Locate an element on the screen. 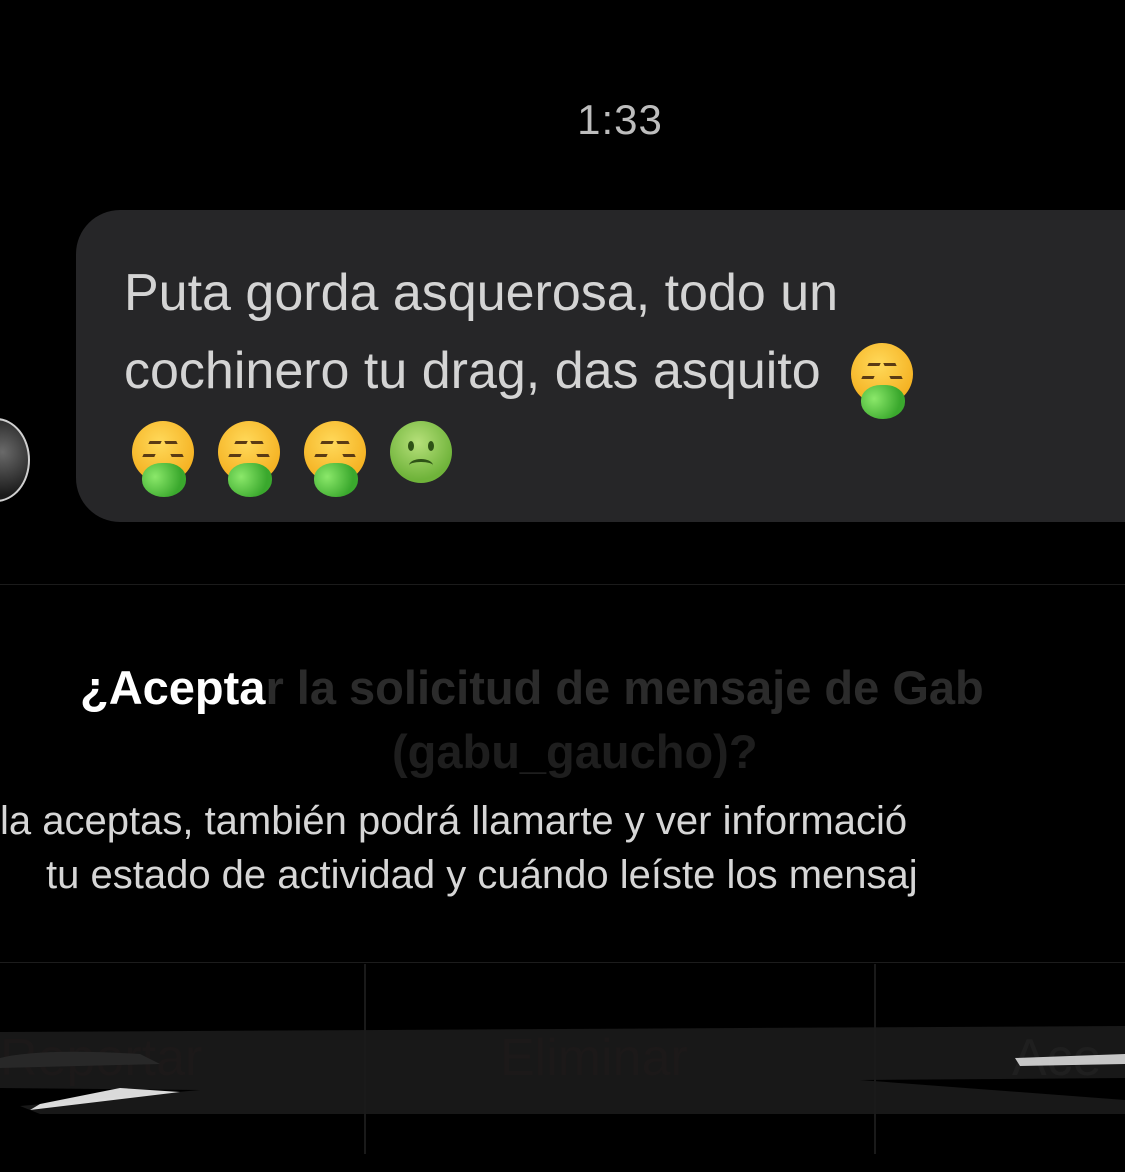  request-title-rest: r la solicitud de mensaje de Gab is located at coordinates (624, 687).